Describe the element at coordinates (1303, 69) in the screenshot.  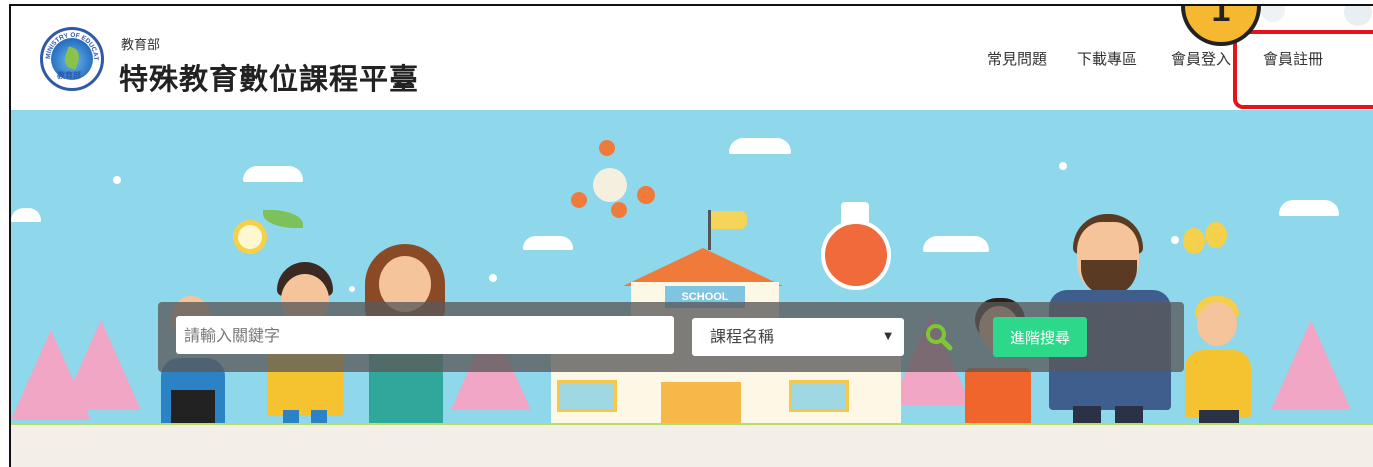
I see `annotation-highlight-box` at that location.